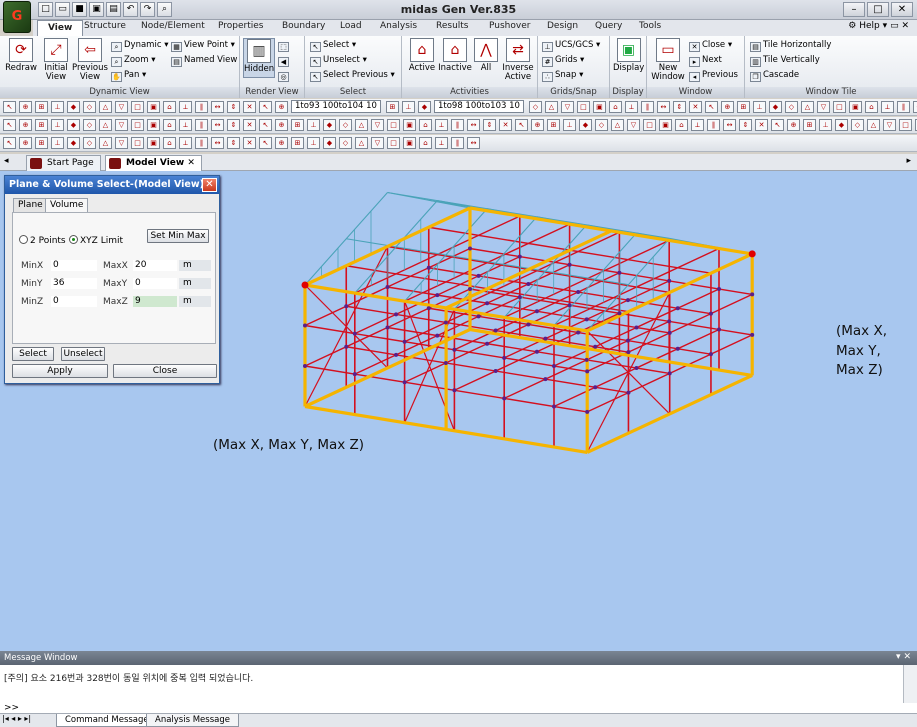 The width and height of the screenshot is (917, 727). What do you see at coordinates (6, 161) in the screenshot?
I see `tab-scroll-left-icon: ◂` at bounding box center [6, 161].